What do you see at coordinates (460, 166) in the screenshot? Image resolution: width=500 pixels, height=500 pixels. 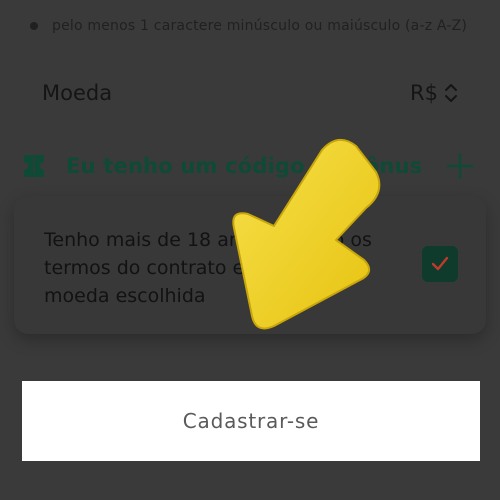 I see `plus-icon` at bounding box center [460, 166].